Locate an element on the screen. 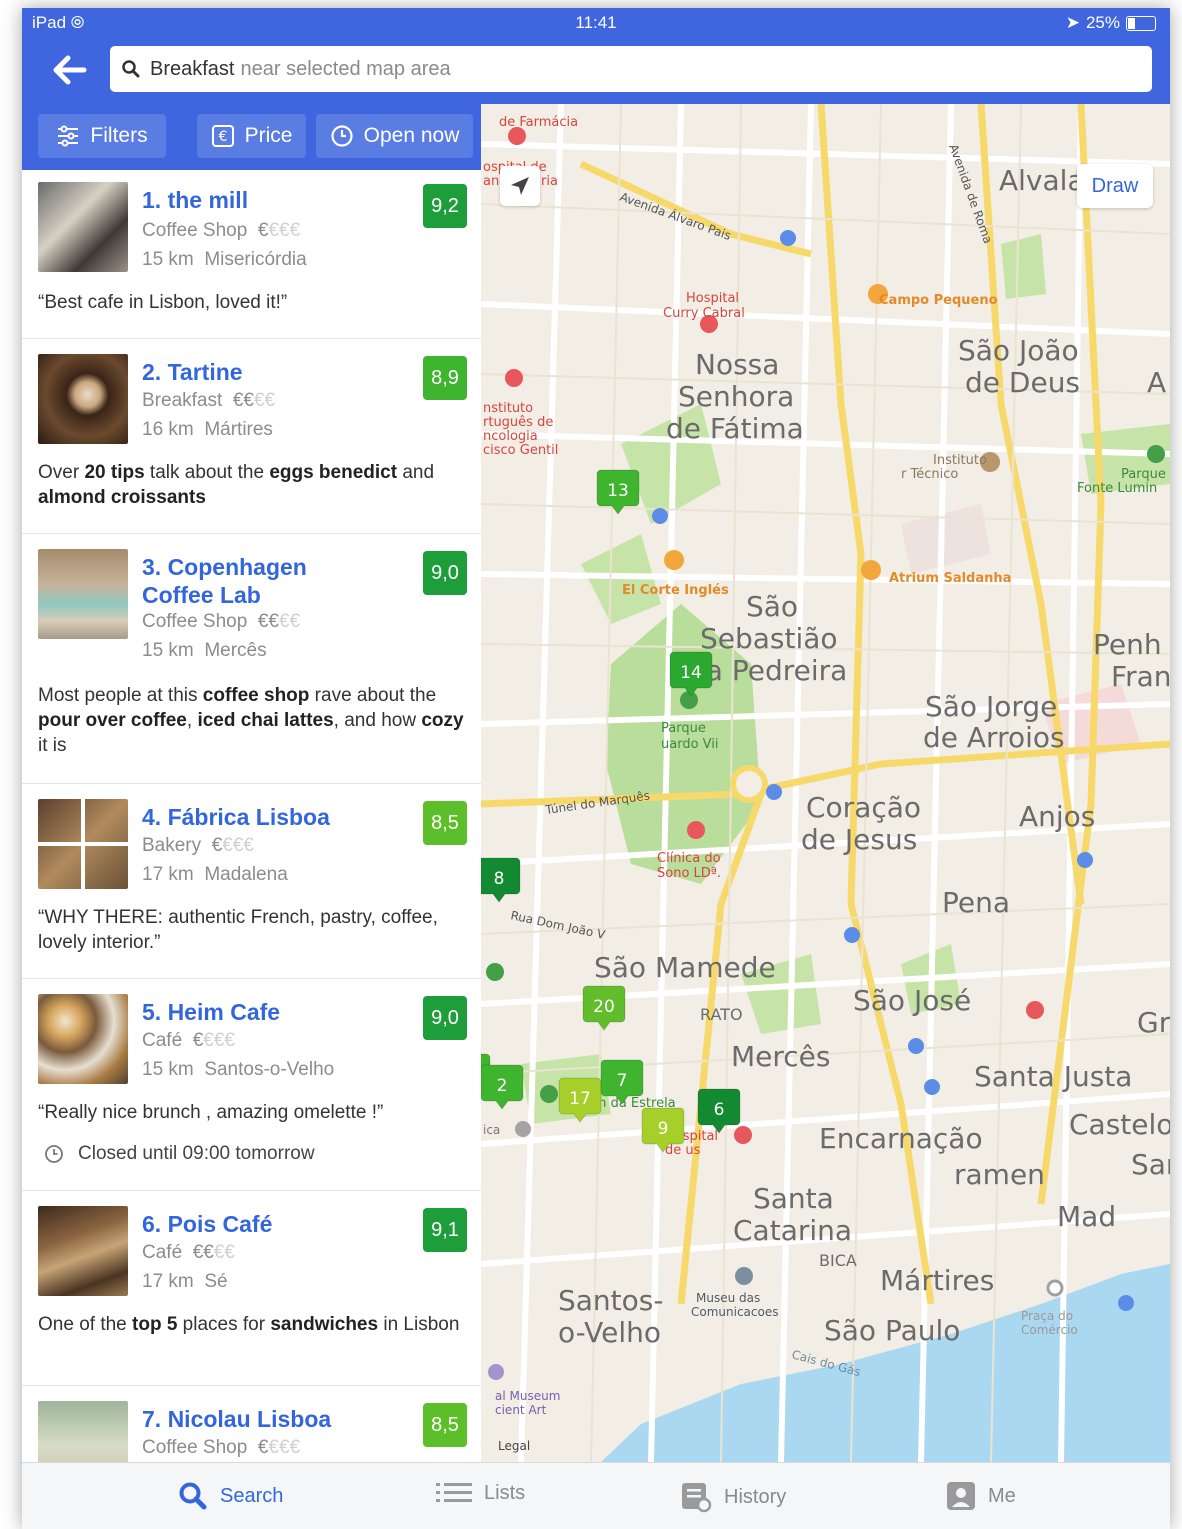  result-pin-number: 20 is located at coordinates (604, 1007).